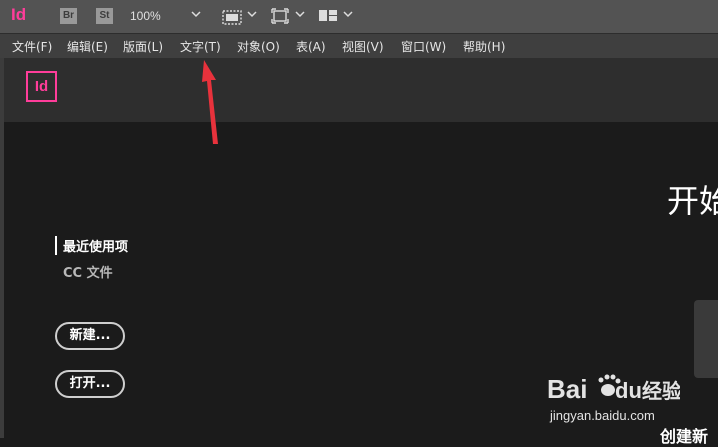 The height and width of the screenshot is (447, 718). I want to click on app-bar: Id Br St 100%, so click(359, 16).